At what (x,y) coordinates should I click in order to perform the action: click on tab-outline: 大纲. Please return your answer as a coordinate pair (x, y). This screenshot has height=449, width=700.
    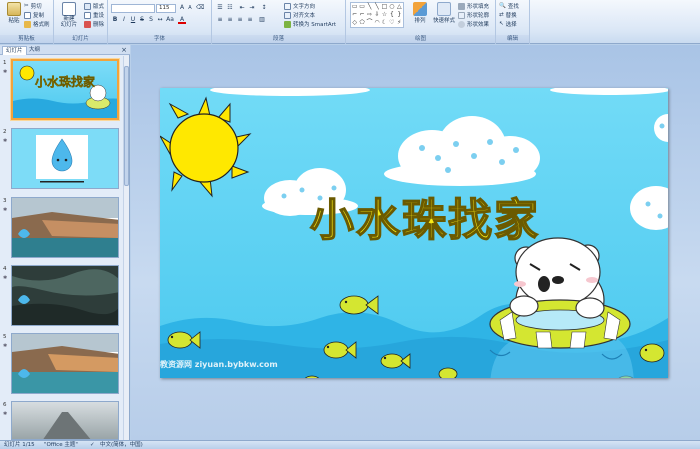
    Looking at the image, I should click on (34, 50).